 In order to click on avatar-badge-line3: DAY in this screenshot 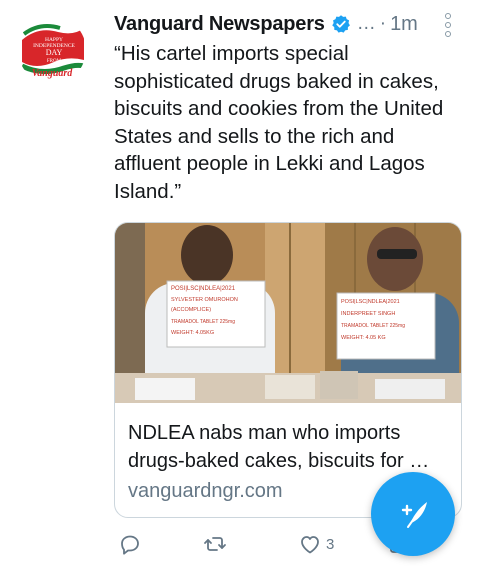, I will do `click(54, 52)`.